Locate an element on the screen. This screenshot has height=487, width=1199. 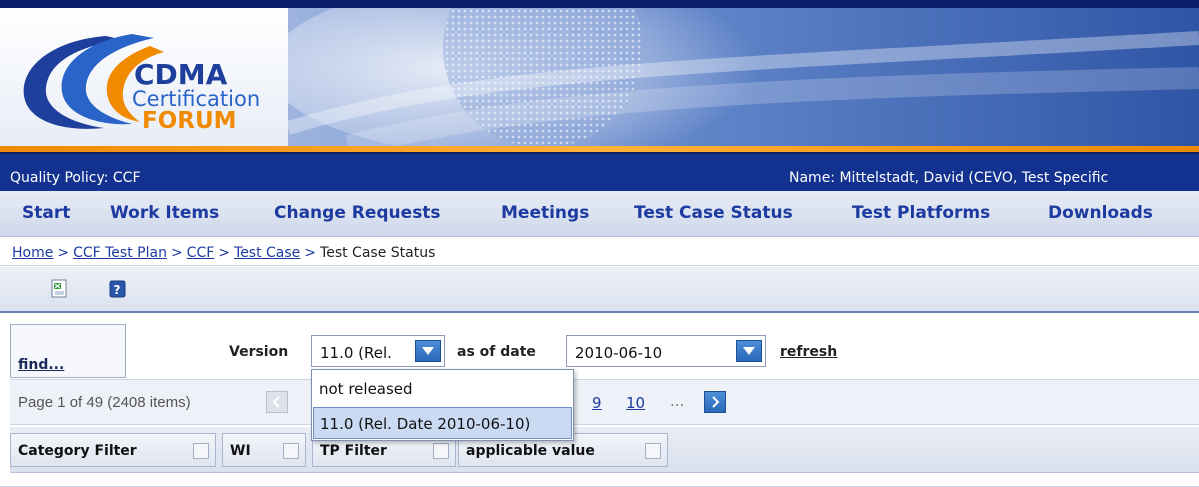
refresh-link: refresh is located at coordinates (808, 352).